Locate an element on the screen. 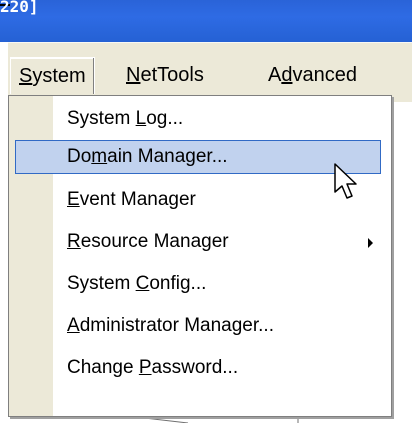 The height and width of the screenshot is (423, 412). menu-bar: System NetTools Advanced is located at coordinates (210, 72).